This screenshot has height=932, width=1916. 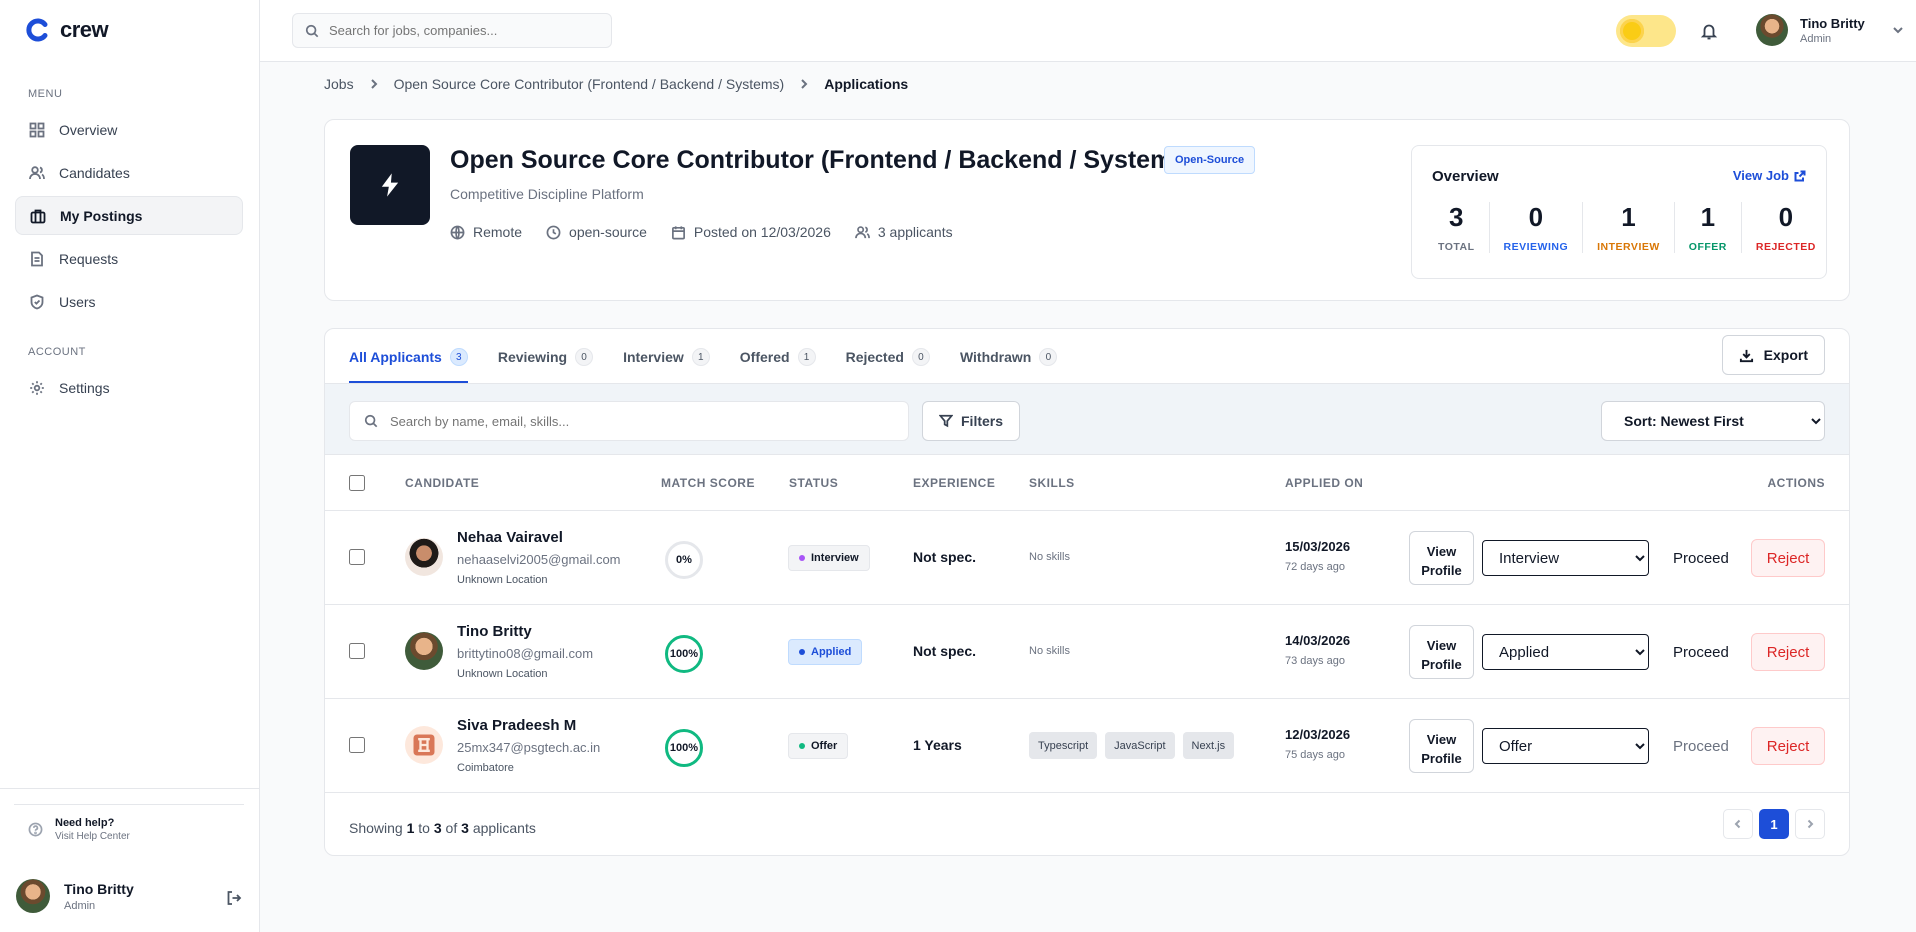 I want to click on prev-page-button, so click(x=1738, y=824).